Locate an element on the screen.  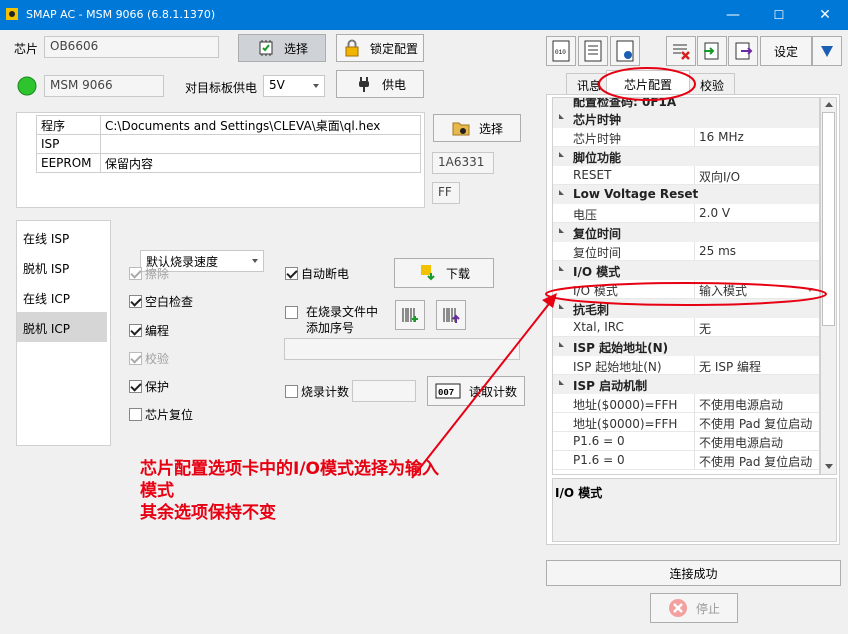
settings-button: 设定 is located at coordinates (786, 51).